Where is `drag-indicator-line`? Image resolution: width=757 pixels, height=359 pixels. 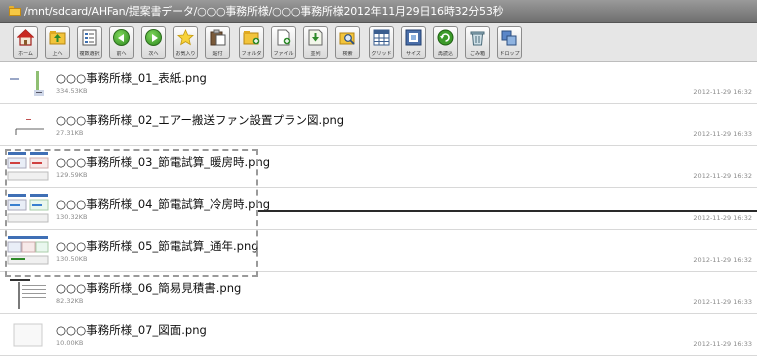 drag-indicator-line is located at coordinates (507, 211).